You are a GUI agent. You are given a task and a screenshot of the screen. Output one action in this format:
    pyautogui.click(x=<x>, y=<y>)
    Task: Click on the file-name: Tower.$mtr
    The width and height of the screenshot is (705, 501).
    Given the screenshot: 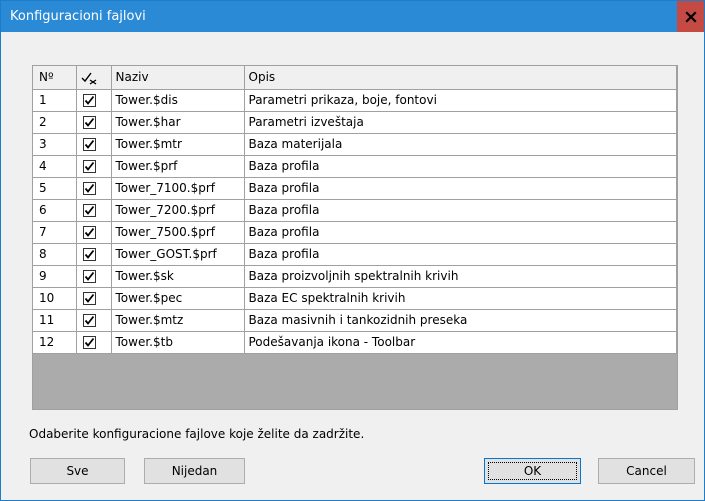 What is the action you would take?
    pyautogui.click(x=178, y=144)
    